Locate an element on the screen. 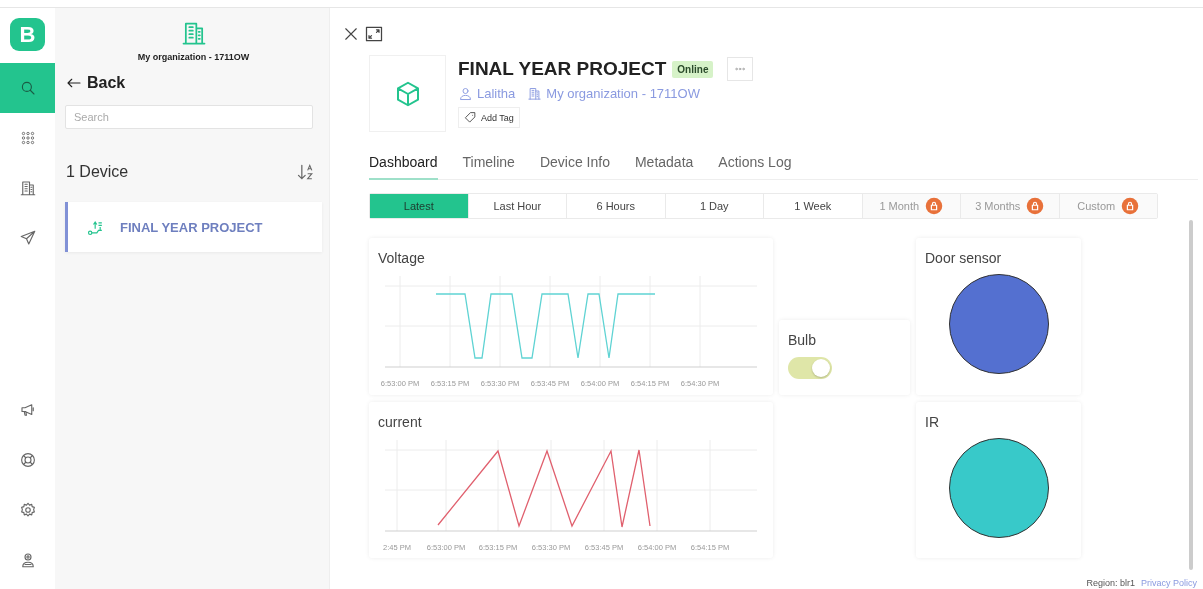 Image resolution: width=1203 pixels, height=589 pixels. expand-button is located at coordinates (374, 34).